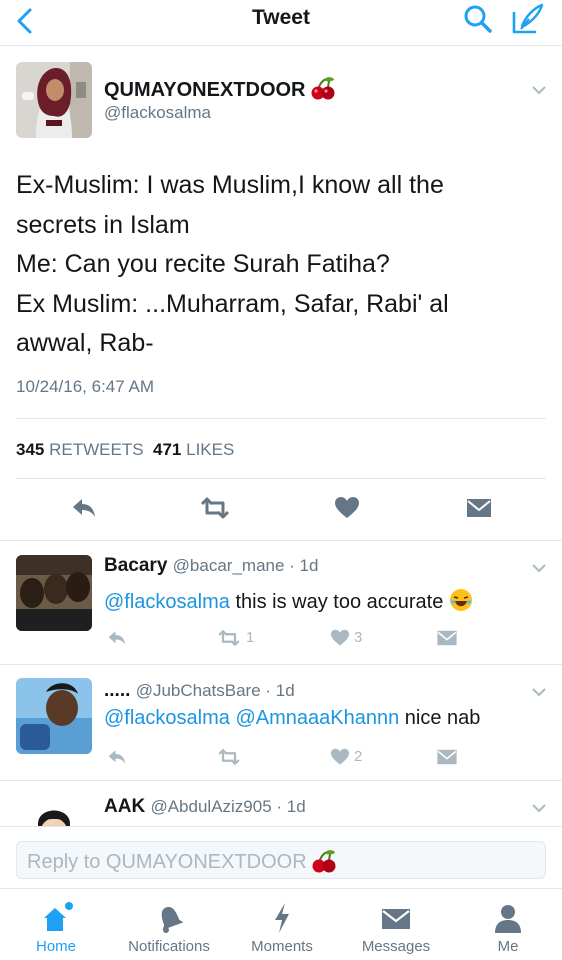  I want to click on tweet-author: QUMAYONEXTDOOR @flackosalma, so click(281, 102).